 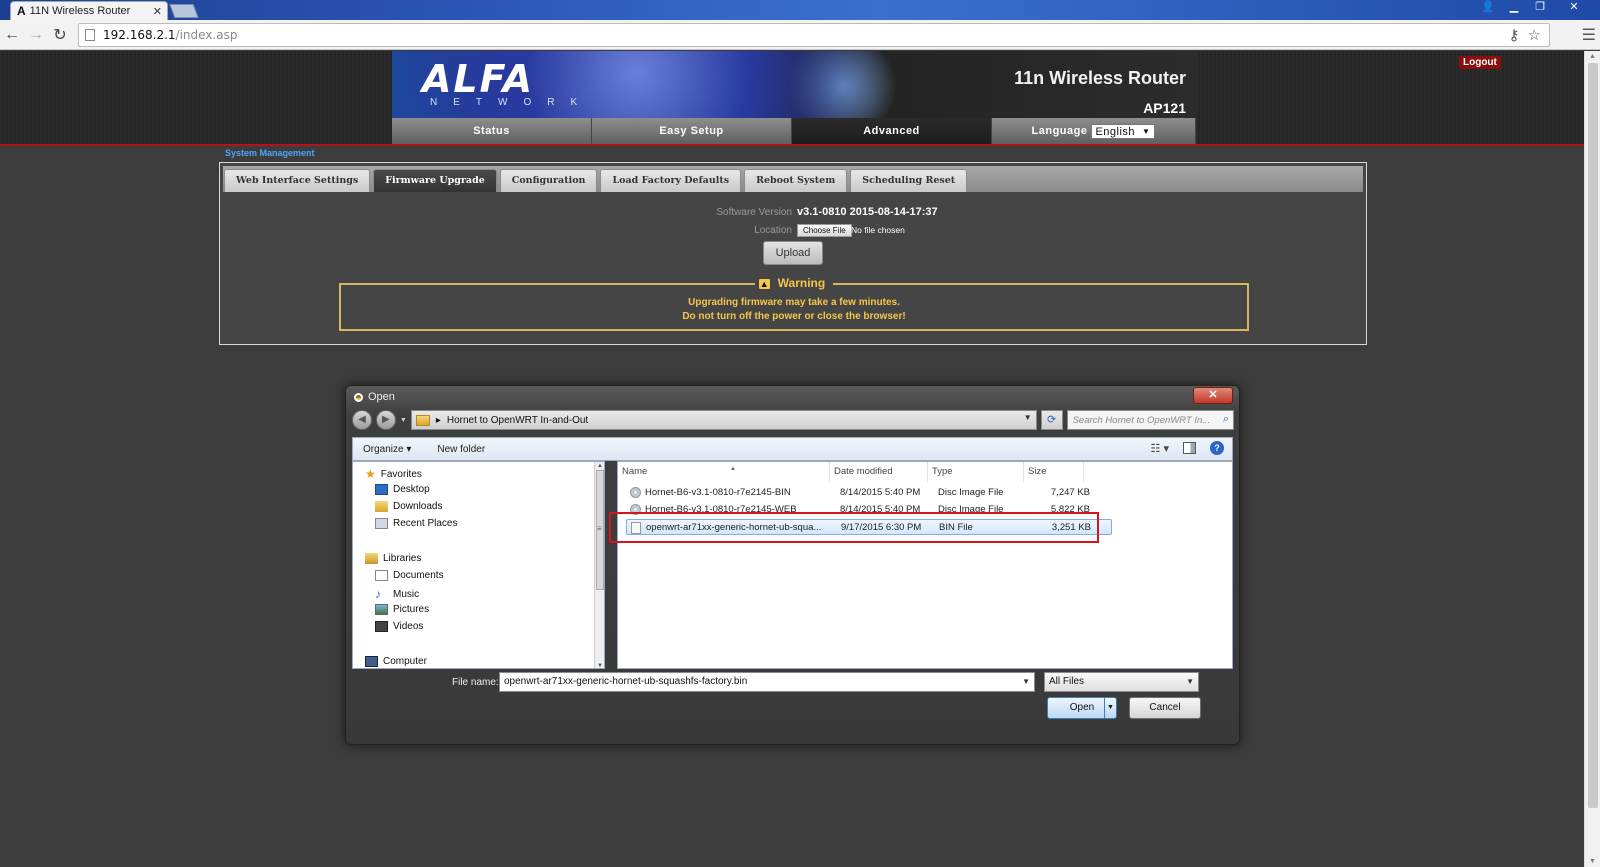 I want to click on file-name: Hornet-B6-v3.1-0810-r7e2145-BIN, so click(x=718, y=492).